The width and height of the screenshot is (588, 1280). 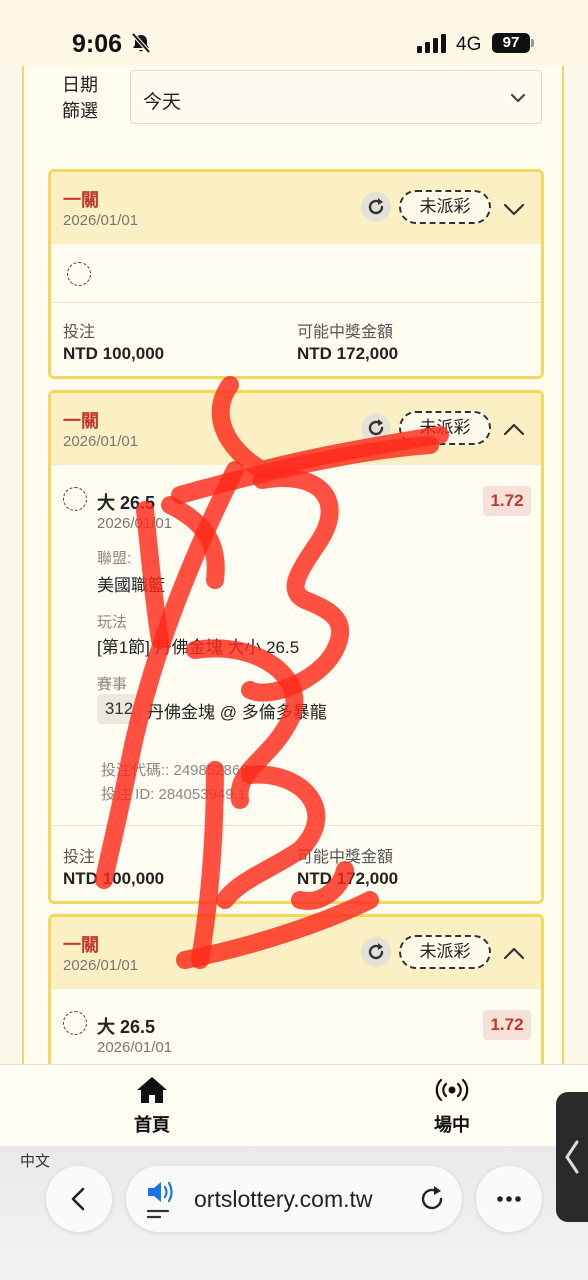 What do you see at coordinates (131, 585) in the screenshot?
I see `league-value: 美國職籃` at bounding box center [131, 585].